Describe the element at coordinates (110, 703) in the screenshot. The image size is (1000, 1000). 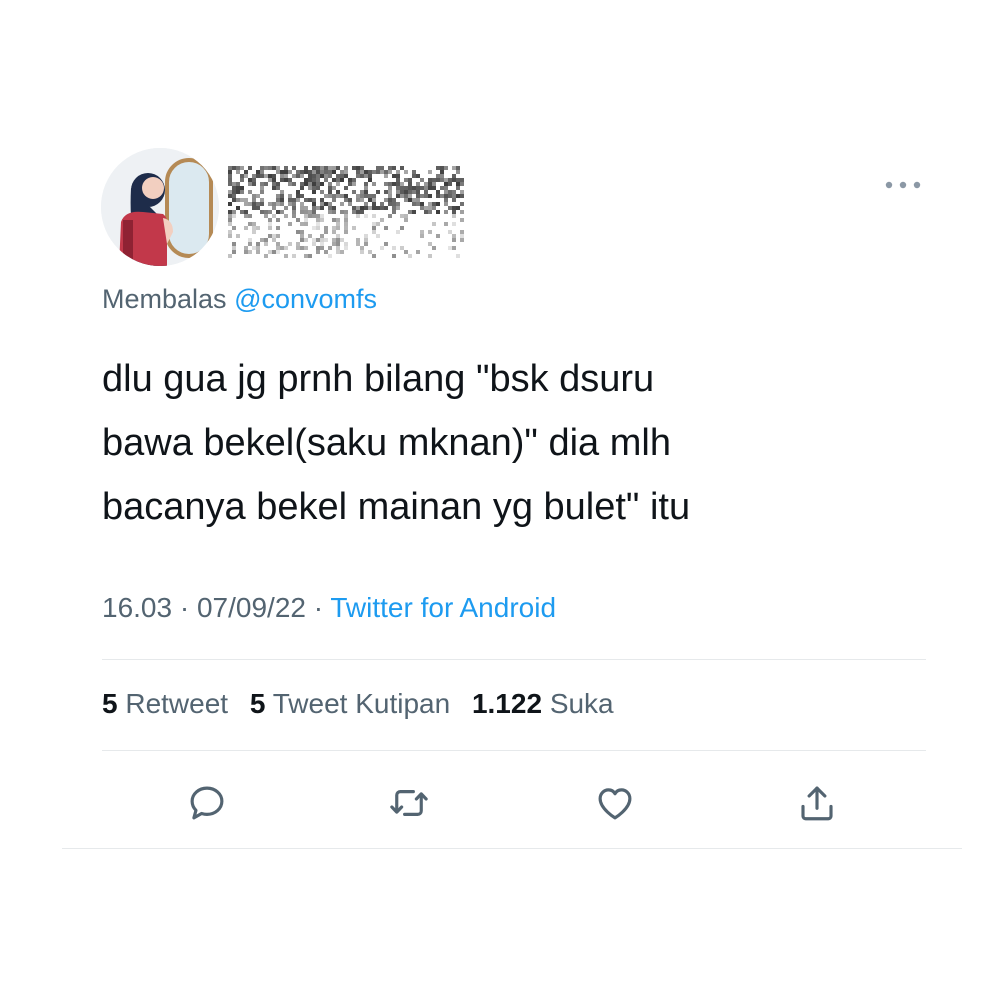
I see `retweets-count: 5` at that location.